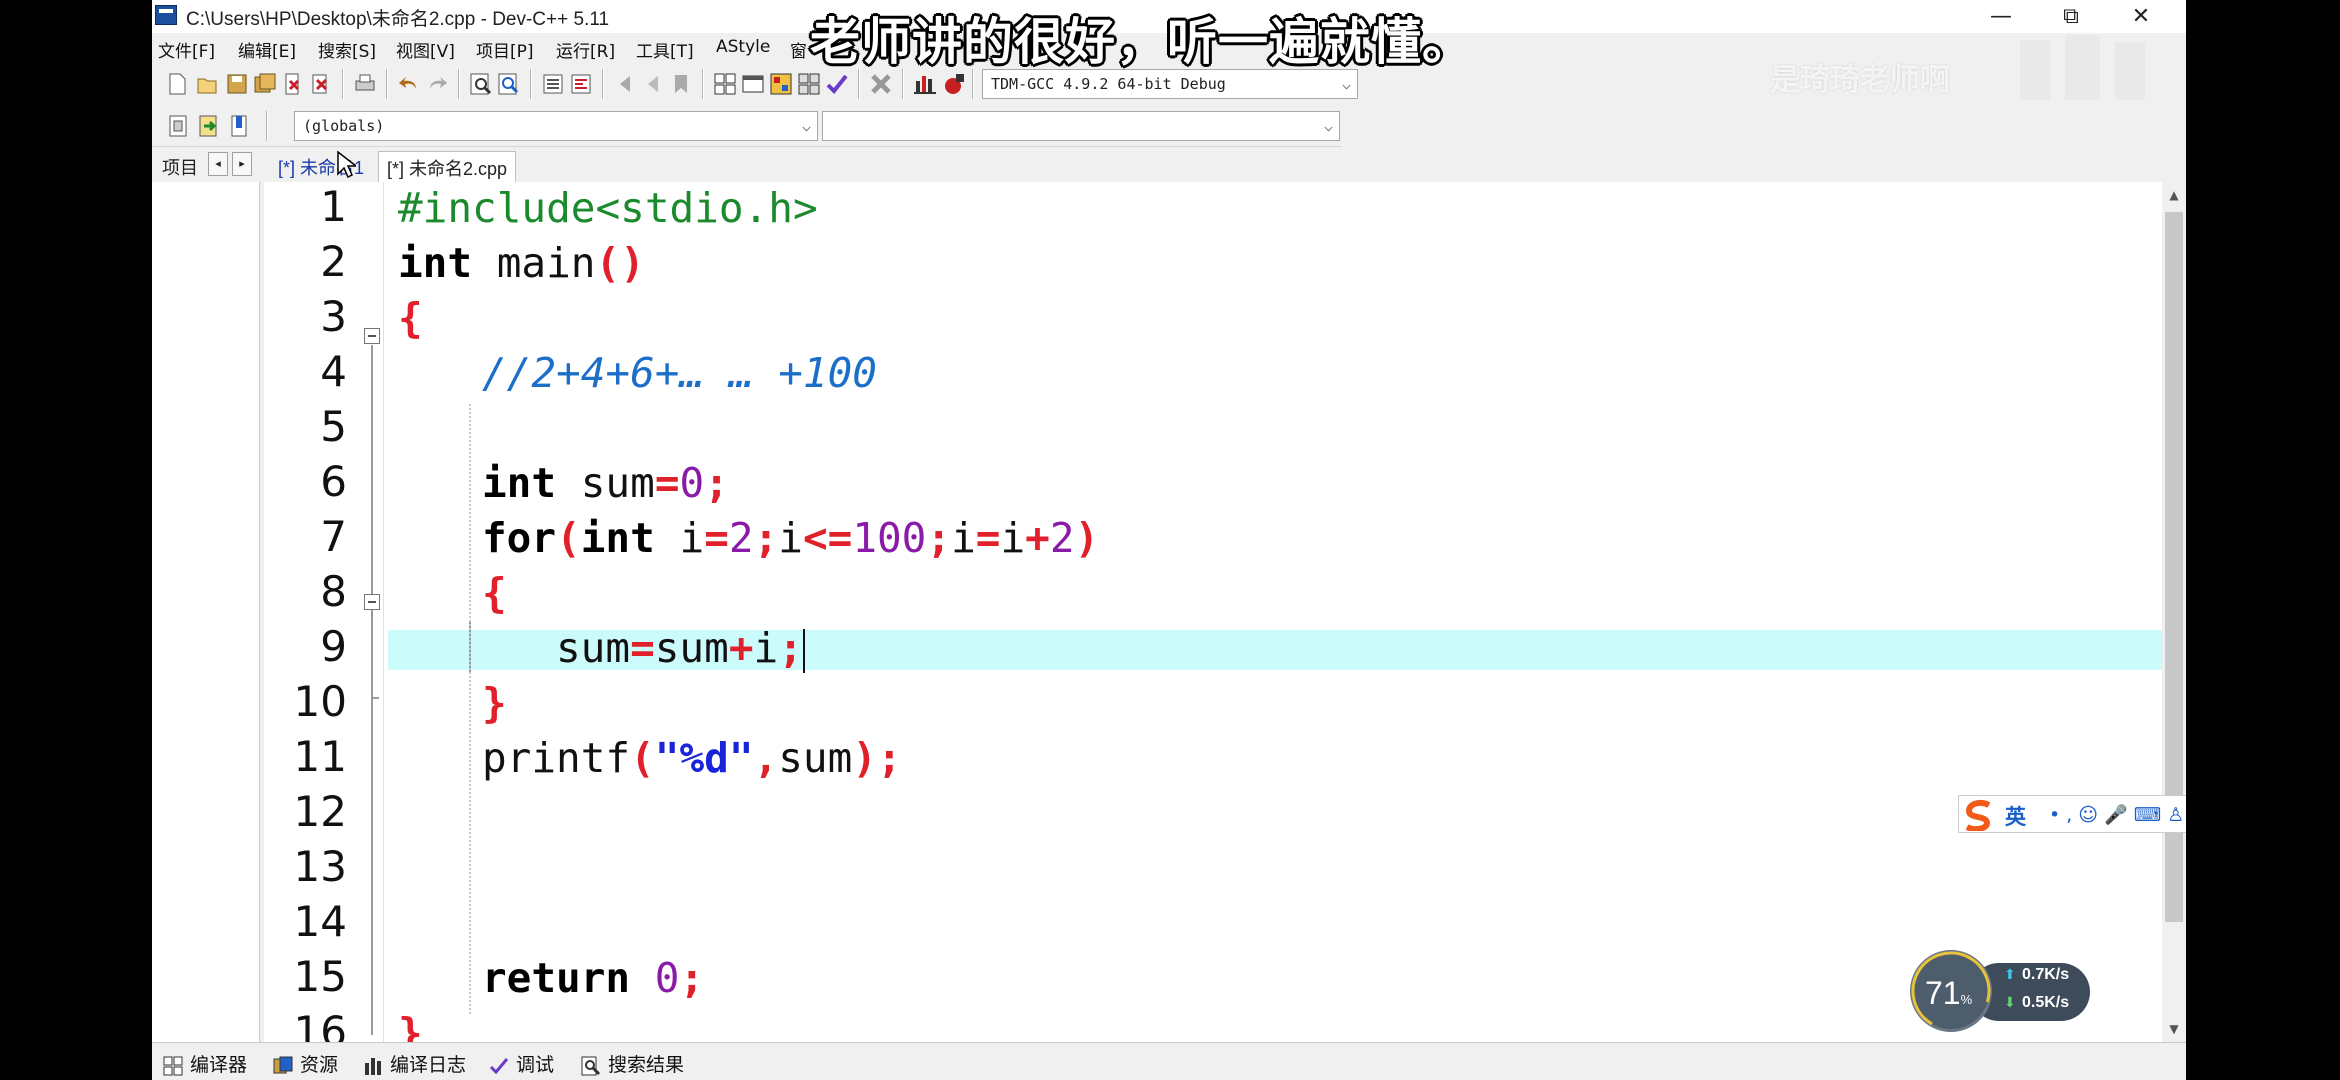 This screenshot has height=1080, width=2340. Describe the element at coordinates (267, 49) in the screenshot. I see `menu-edit: 编辑[E]` at that location.